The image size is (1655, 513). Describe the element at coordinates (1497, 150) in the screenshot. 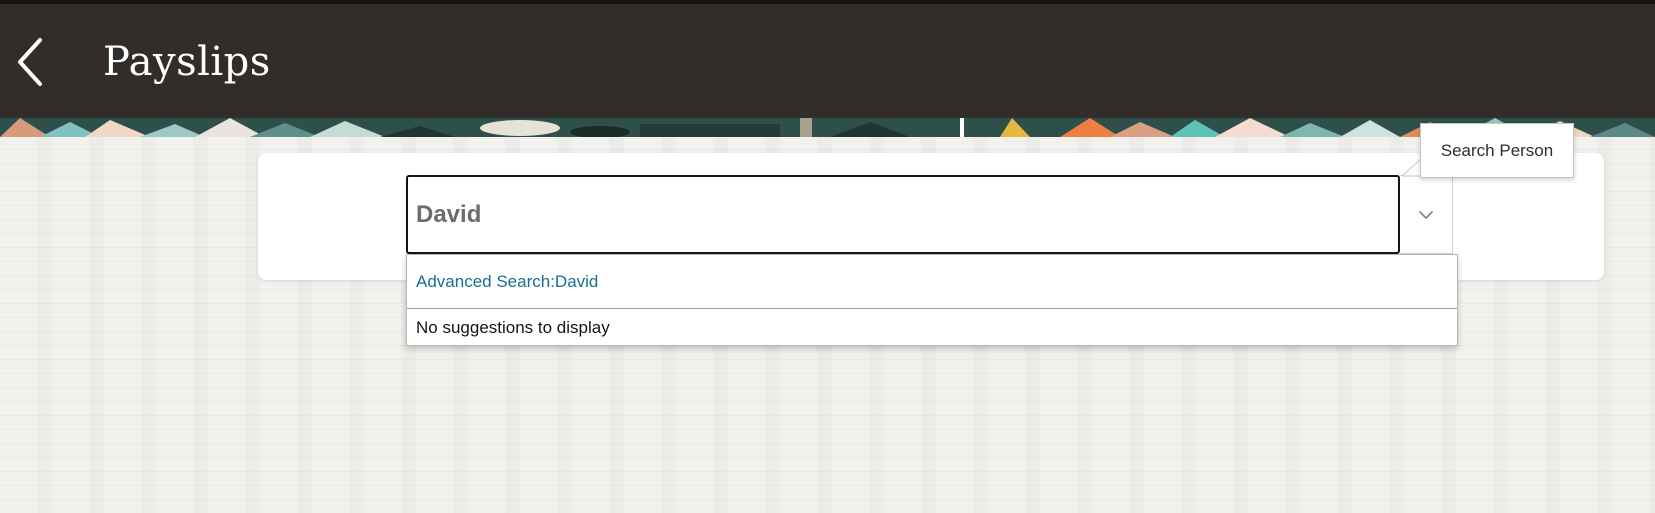

I see `search-person-tooltip: Search Person` at that location.